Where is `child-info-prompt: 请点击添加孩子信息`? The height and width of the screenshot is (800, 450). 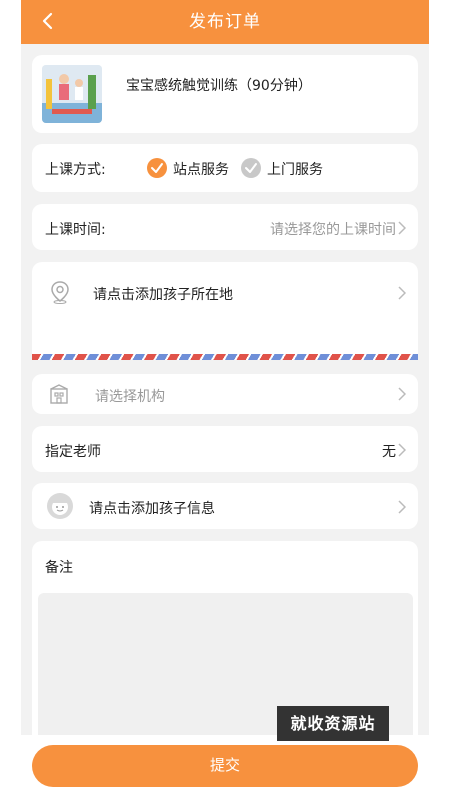
child-info-prompt: 请点击添加孩子信息 is located at coordinates (152, 509).